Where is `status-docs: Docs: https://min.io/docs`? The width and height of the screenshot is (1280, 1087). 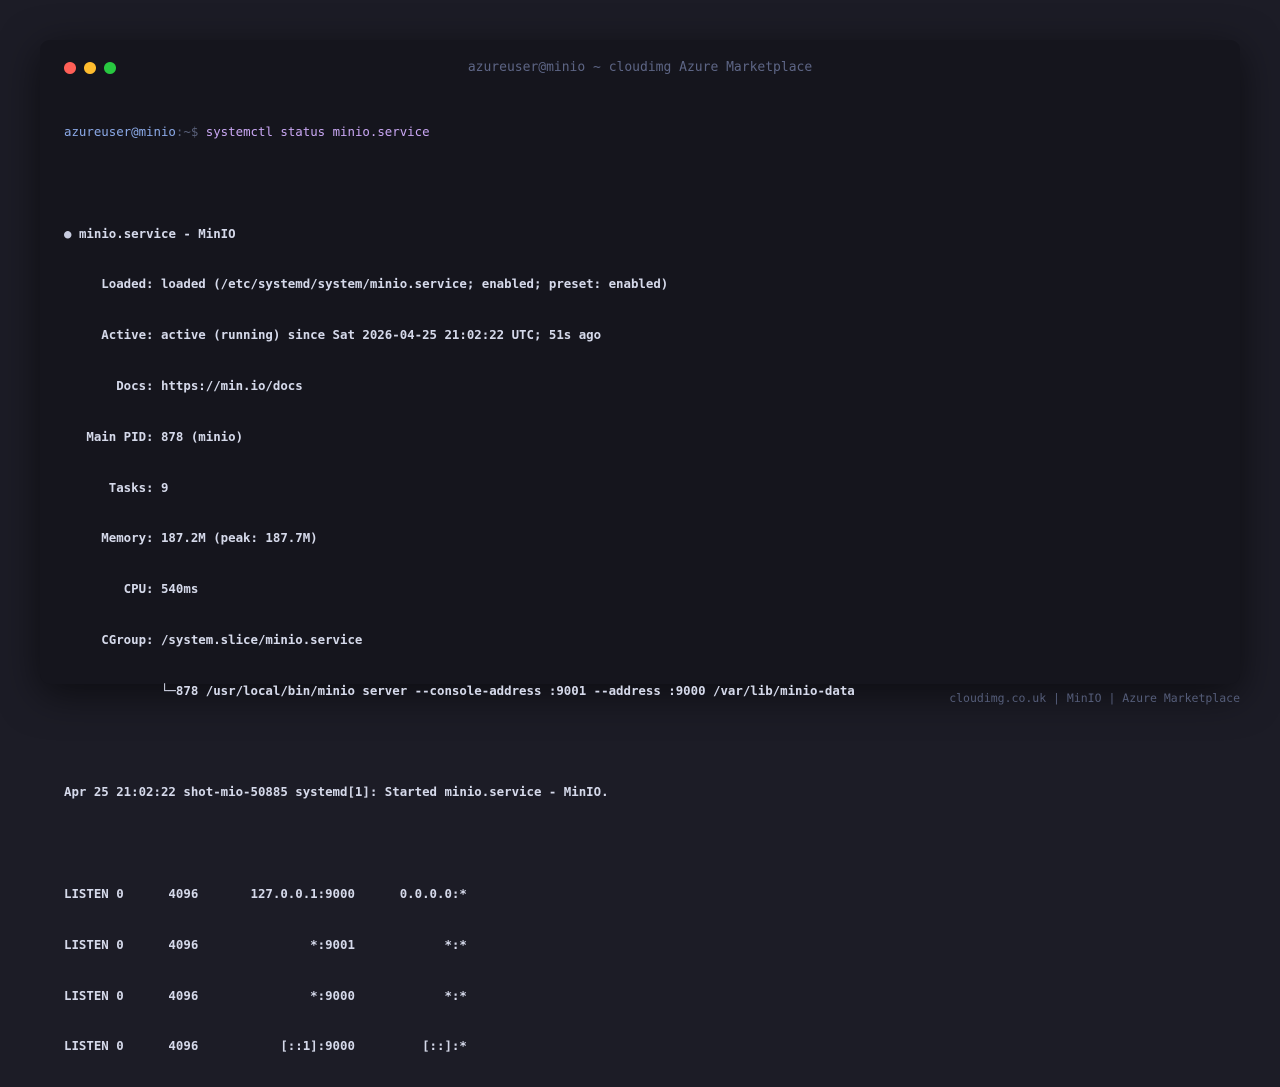
status-docs: Docs: https://min.io/docs is located at coordinates (183, 385).